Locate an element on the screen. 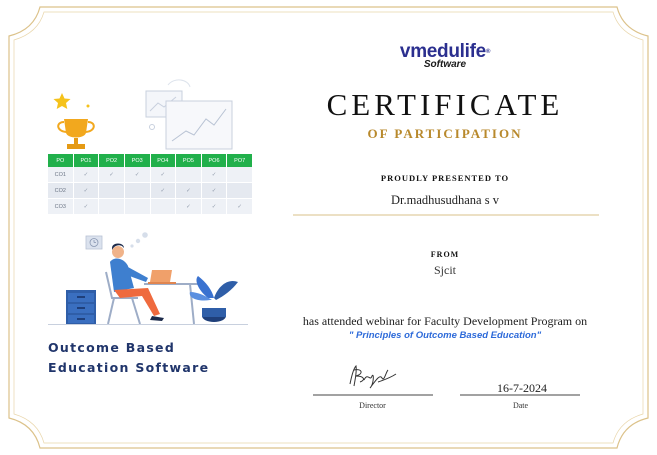 The height and width of the screenshot is (455, 657). table-header: PO5 is located at coordinates (188, 160).